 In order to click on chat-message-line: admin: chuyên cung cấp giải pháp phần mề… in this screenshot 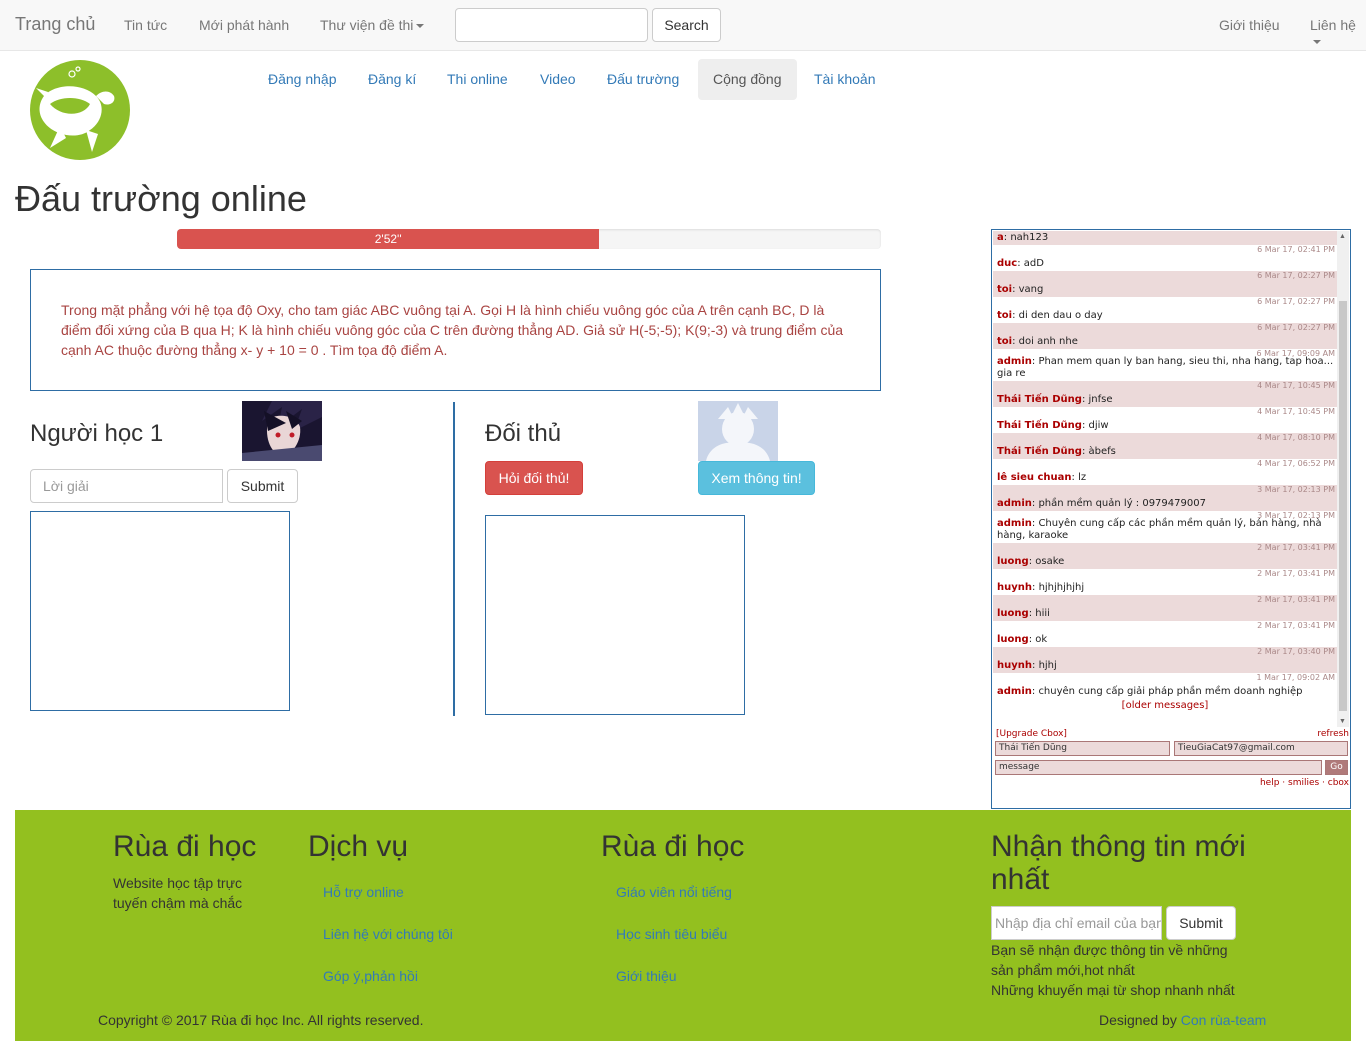, I will do `click(1150, 691)`.